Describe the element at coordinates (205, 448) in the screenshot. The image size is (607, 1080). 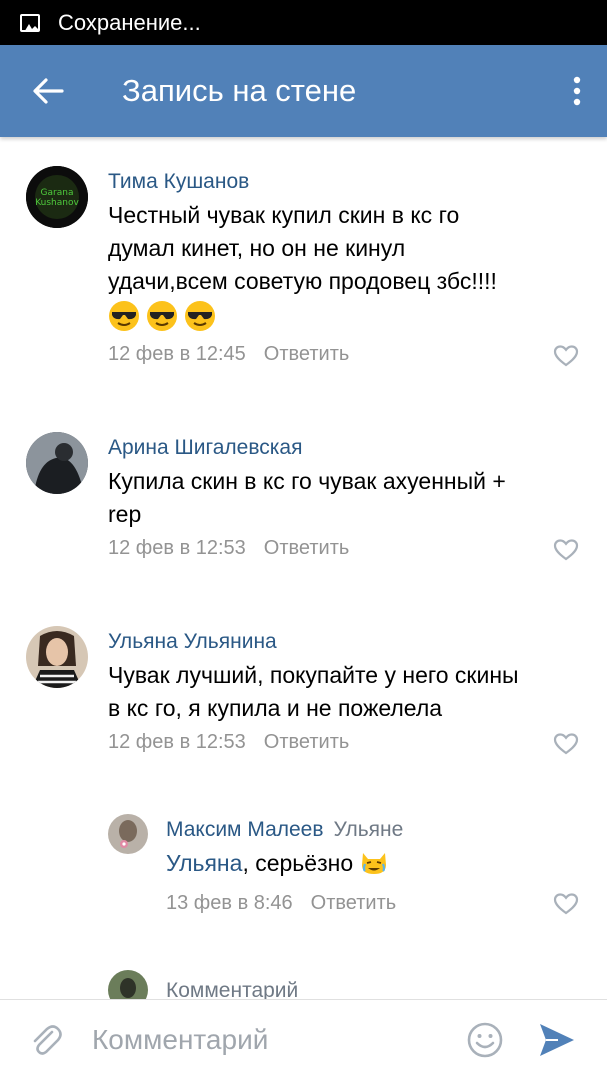
I see `comment-author: Арина Шигалевская` at that location.